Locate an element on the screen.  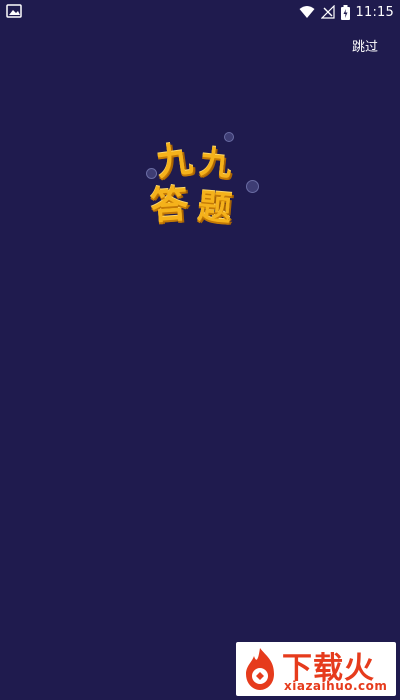
wifi-icon is located at coordinates (307, 12).